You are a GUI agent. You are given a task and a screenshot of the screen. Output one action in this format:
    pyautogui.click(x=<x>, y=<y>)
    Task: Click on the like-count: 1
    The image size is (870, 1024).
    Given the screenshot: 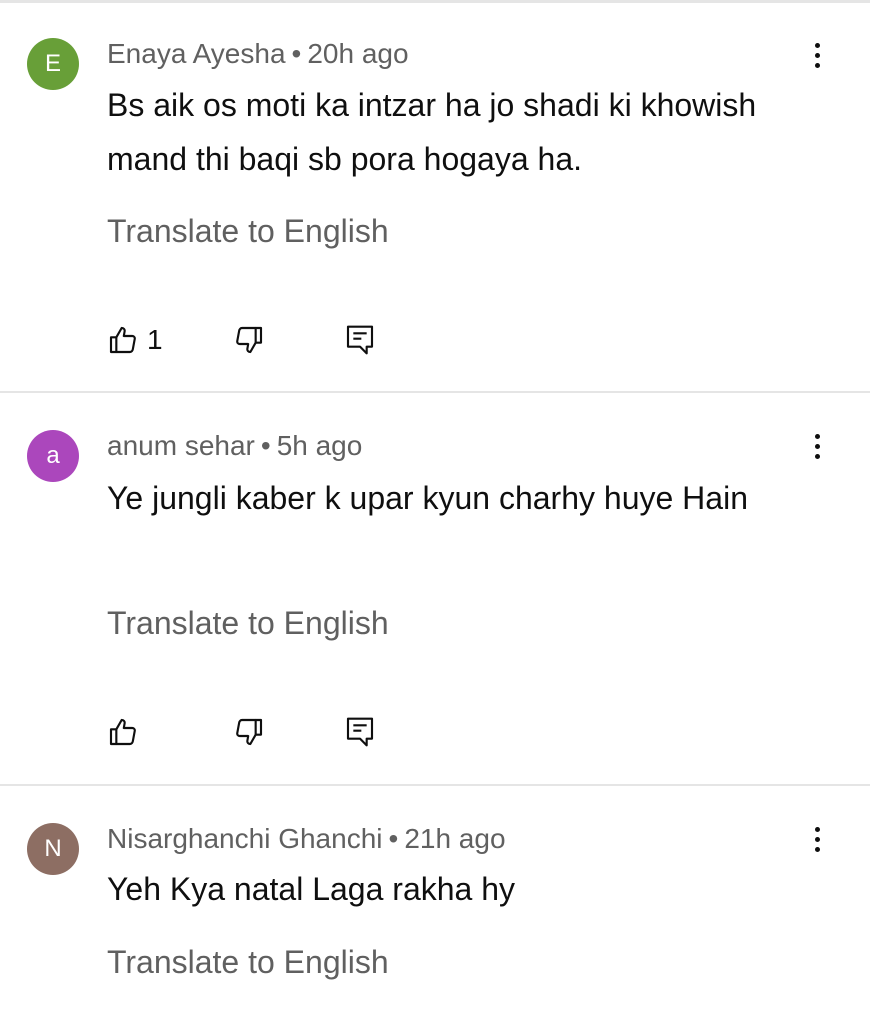 What is the action you would take?
    pyautogui.click(x=155, y=339)
    